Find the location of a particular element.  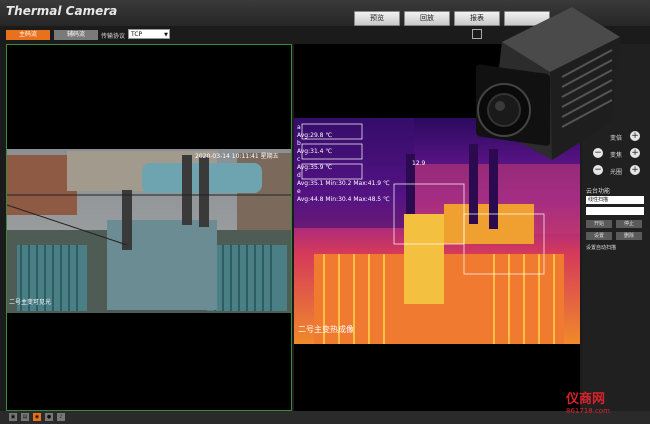

stop-button: 停止 is located at coordinates (629, 224).